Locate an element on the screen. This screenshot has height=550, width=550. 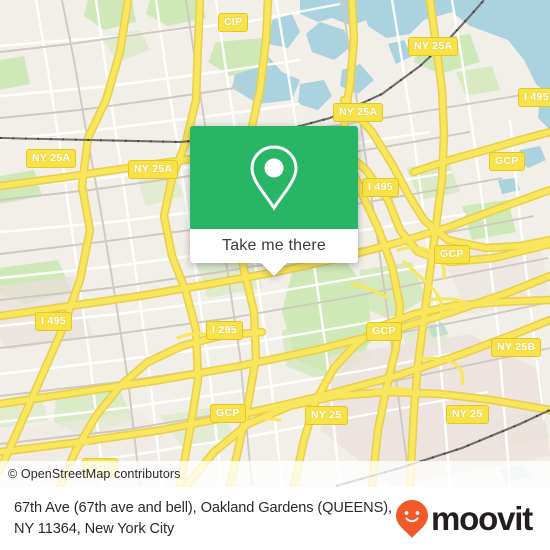
location-callout: Take me there is located at coordinates (274, 201).